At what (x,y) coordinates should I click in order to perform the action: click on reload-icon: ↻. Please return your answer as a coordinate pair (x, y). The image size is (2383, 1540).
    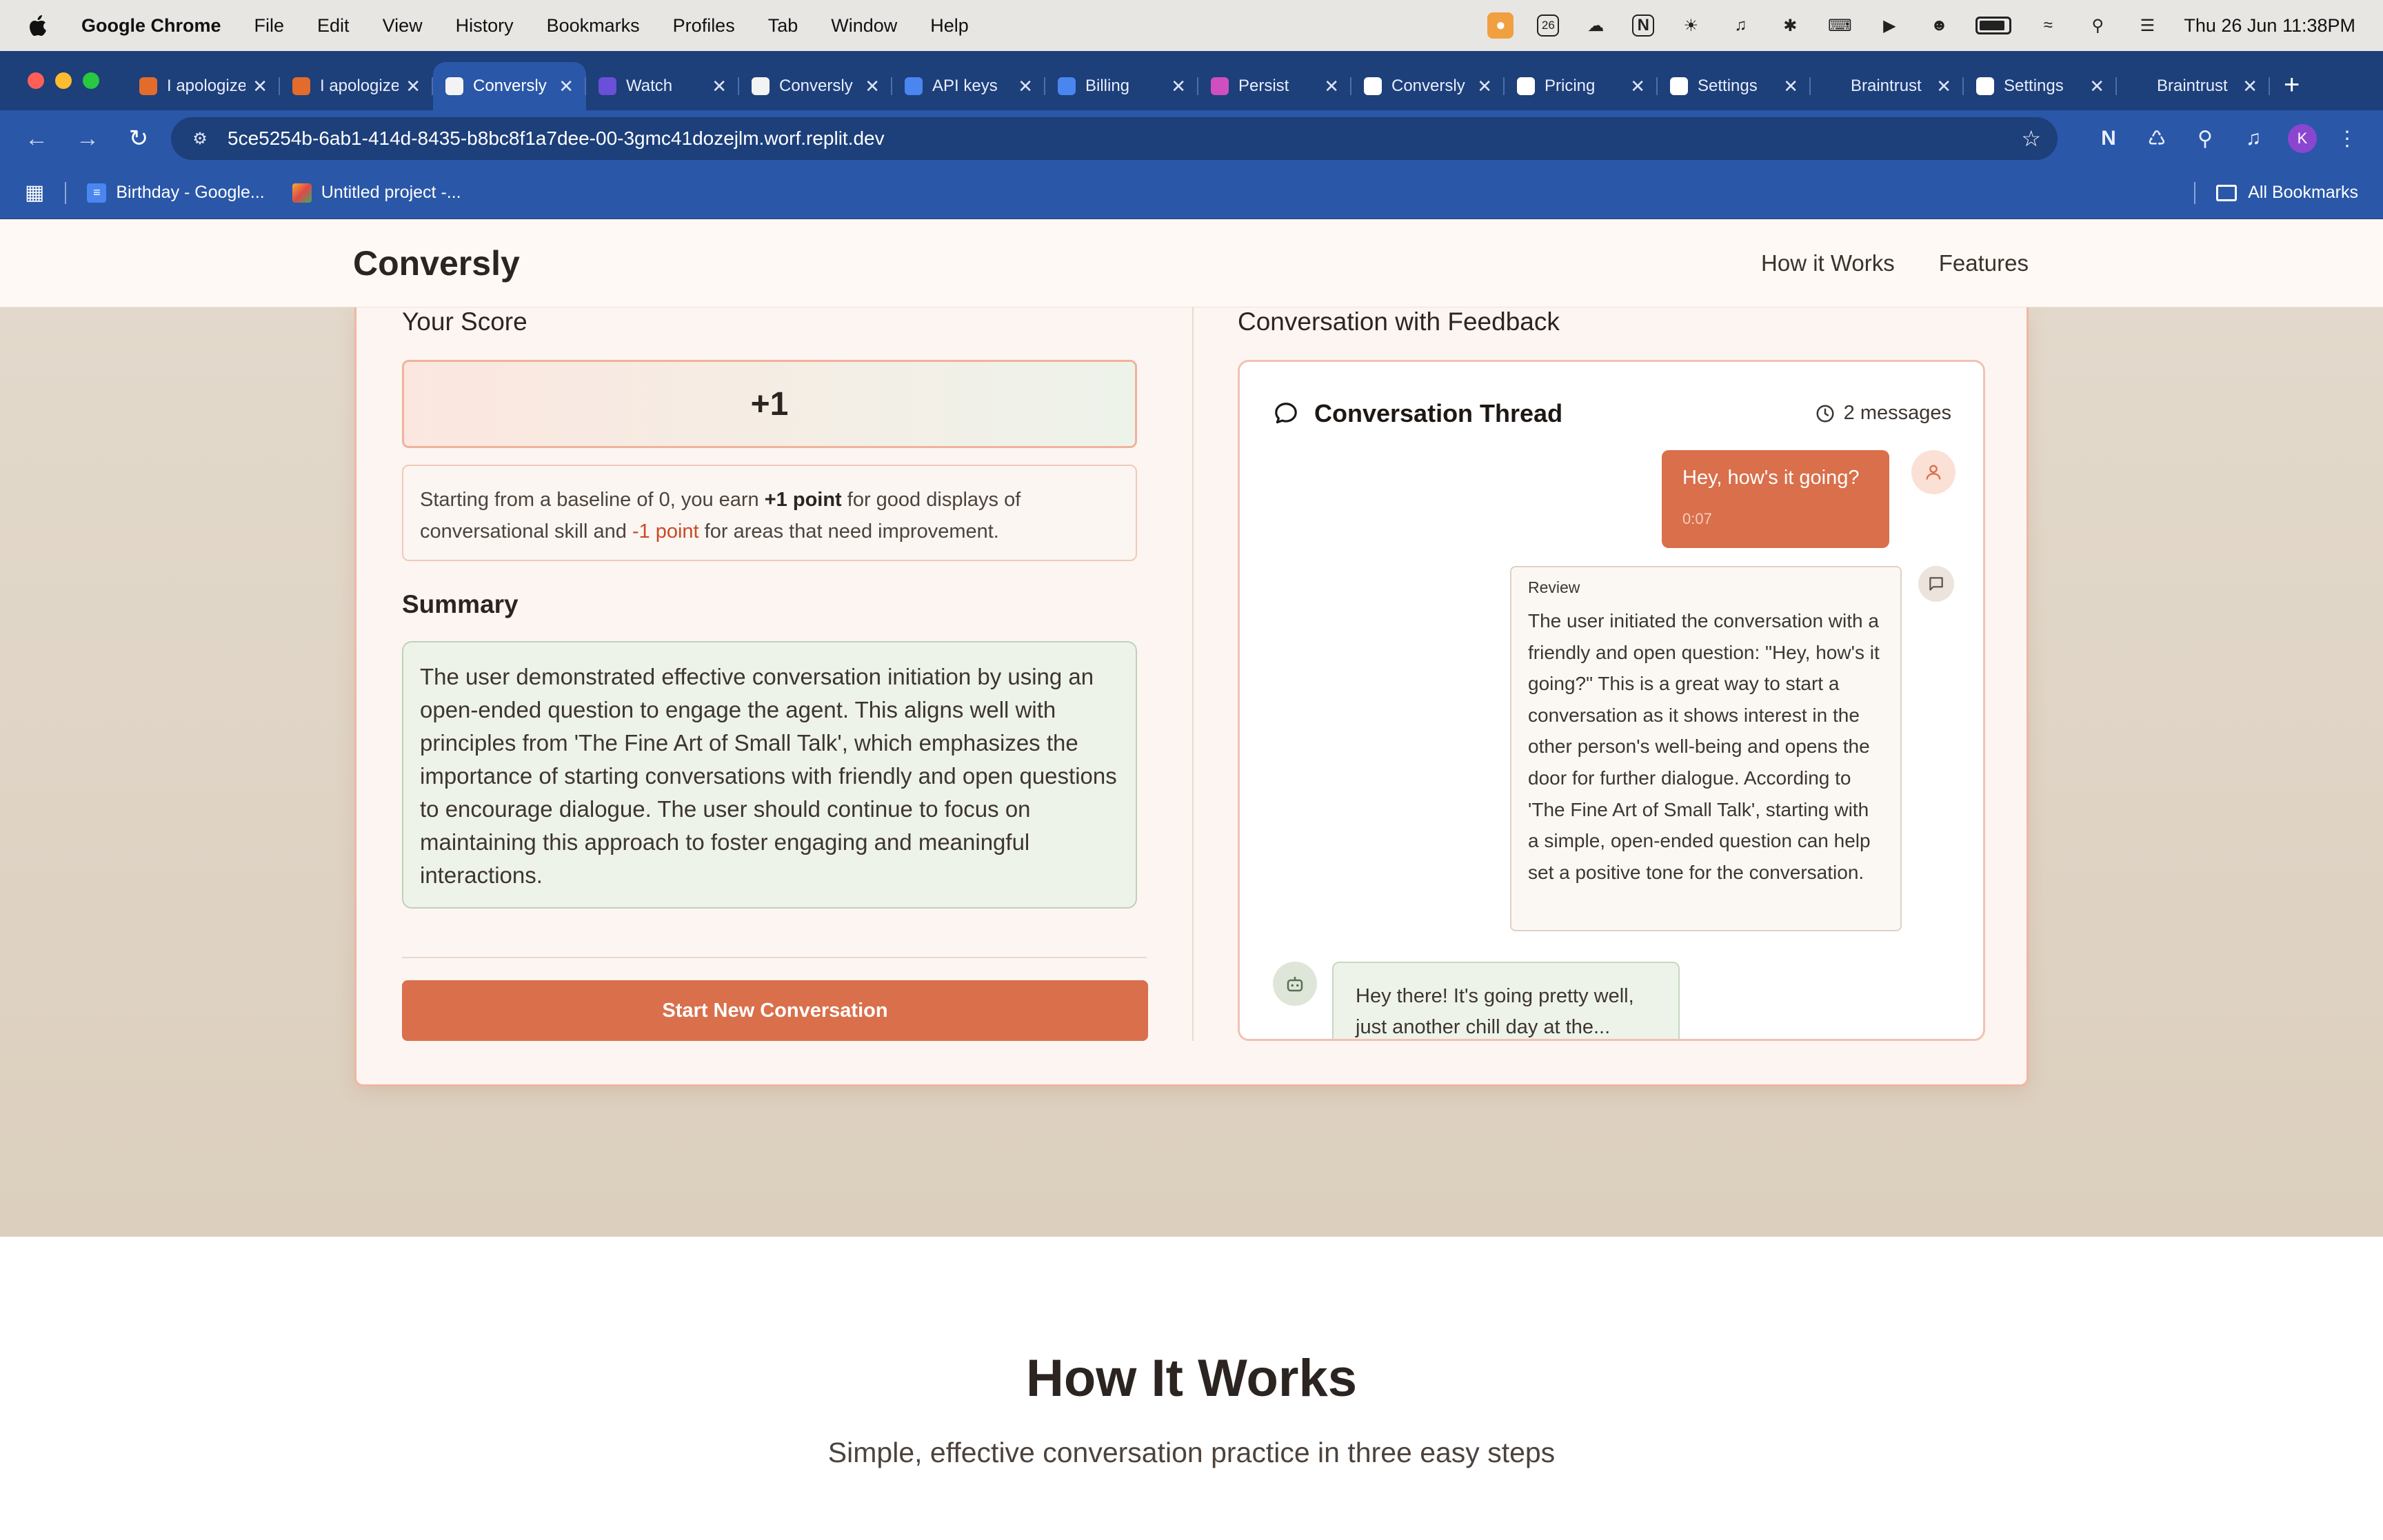
    Looking at the image, I should click on (138, 138).